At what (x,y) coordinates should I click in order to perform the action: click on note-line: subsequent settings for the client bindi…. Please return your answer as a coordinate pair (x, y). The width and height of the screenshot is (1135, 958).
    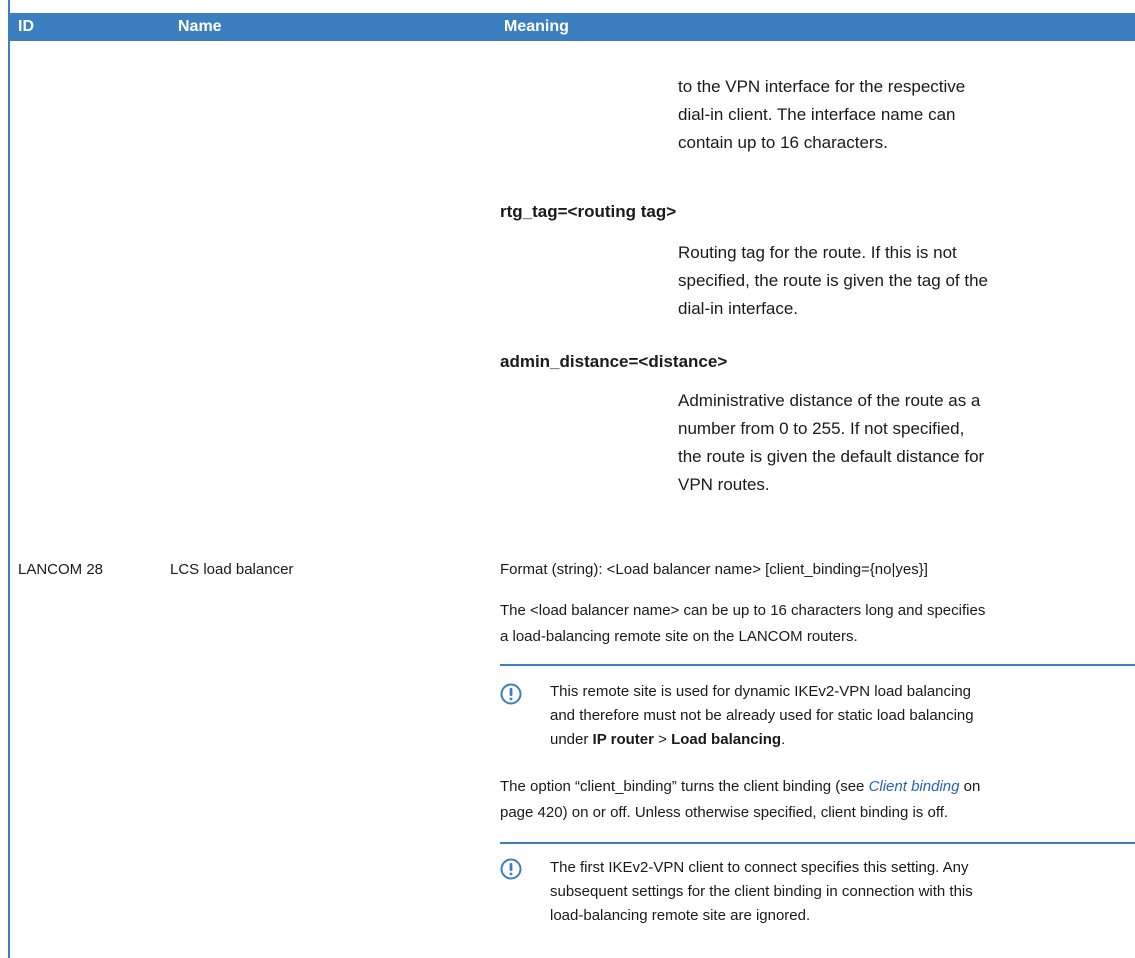
    Looking at the image, I should click on (761, 891).